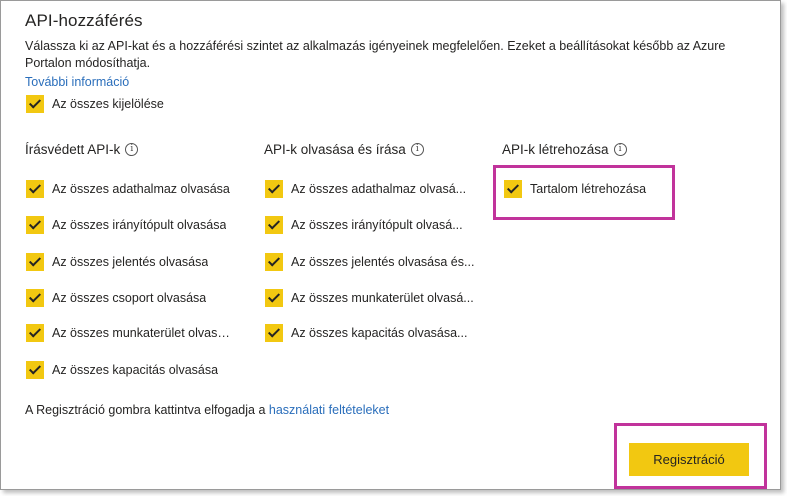  Describe the element at coordinates (141, 189) in the screenshot. I see `checkbox-label: Az összes adathalmaz olvasása` at that location.